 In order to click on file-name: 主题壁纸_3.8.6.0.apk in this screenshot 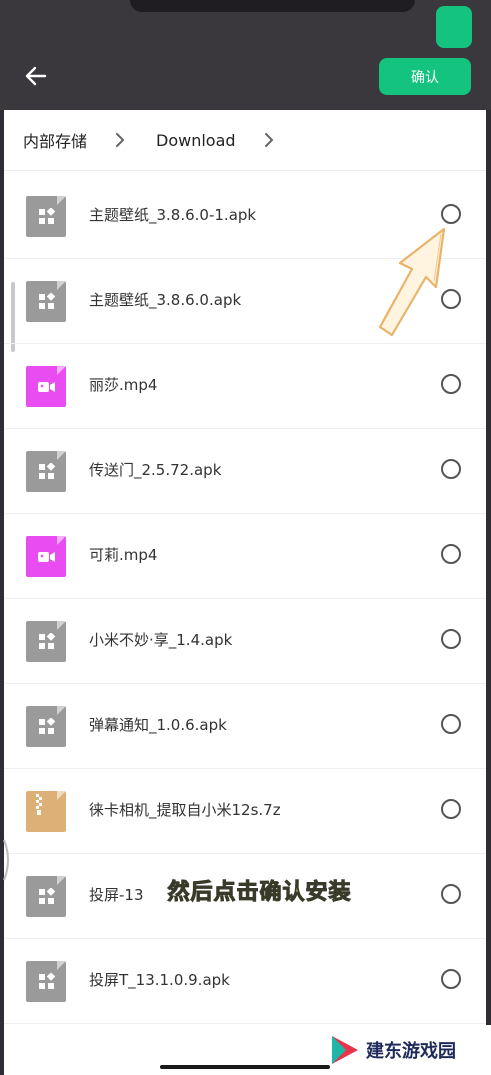, I will do `click(165, 300)`.